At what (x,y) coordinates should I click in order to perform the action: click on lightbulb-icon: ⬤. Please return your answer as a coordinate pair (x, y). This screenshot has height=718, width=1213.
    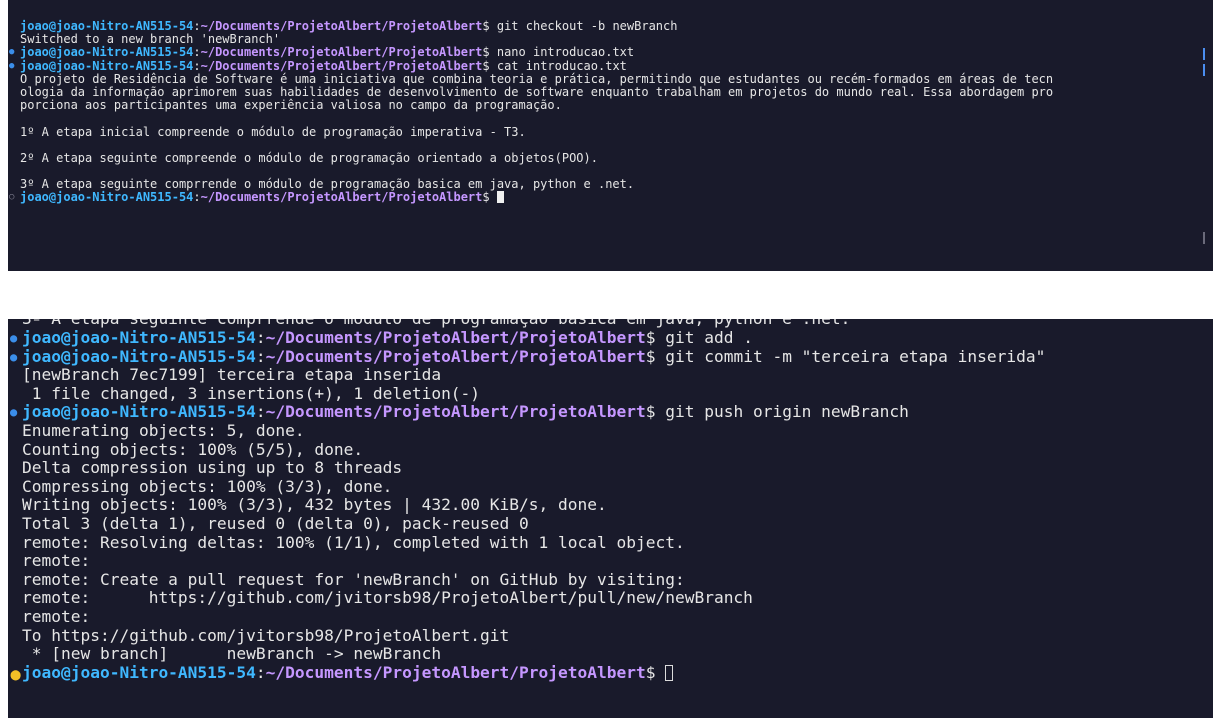
    Looking at the image, I should click on (15, 676).